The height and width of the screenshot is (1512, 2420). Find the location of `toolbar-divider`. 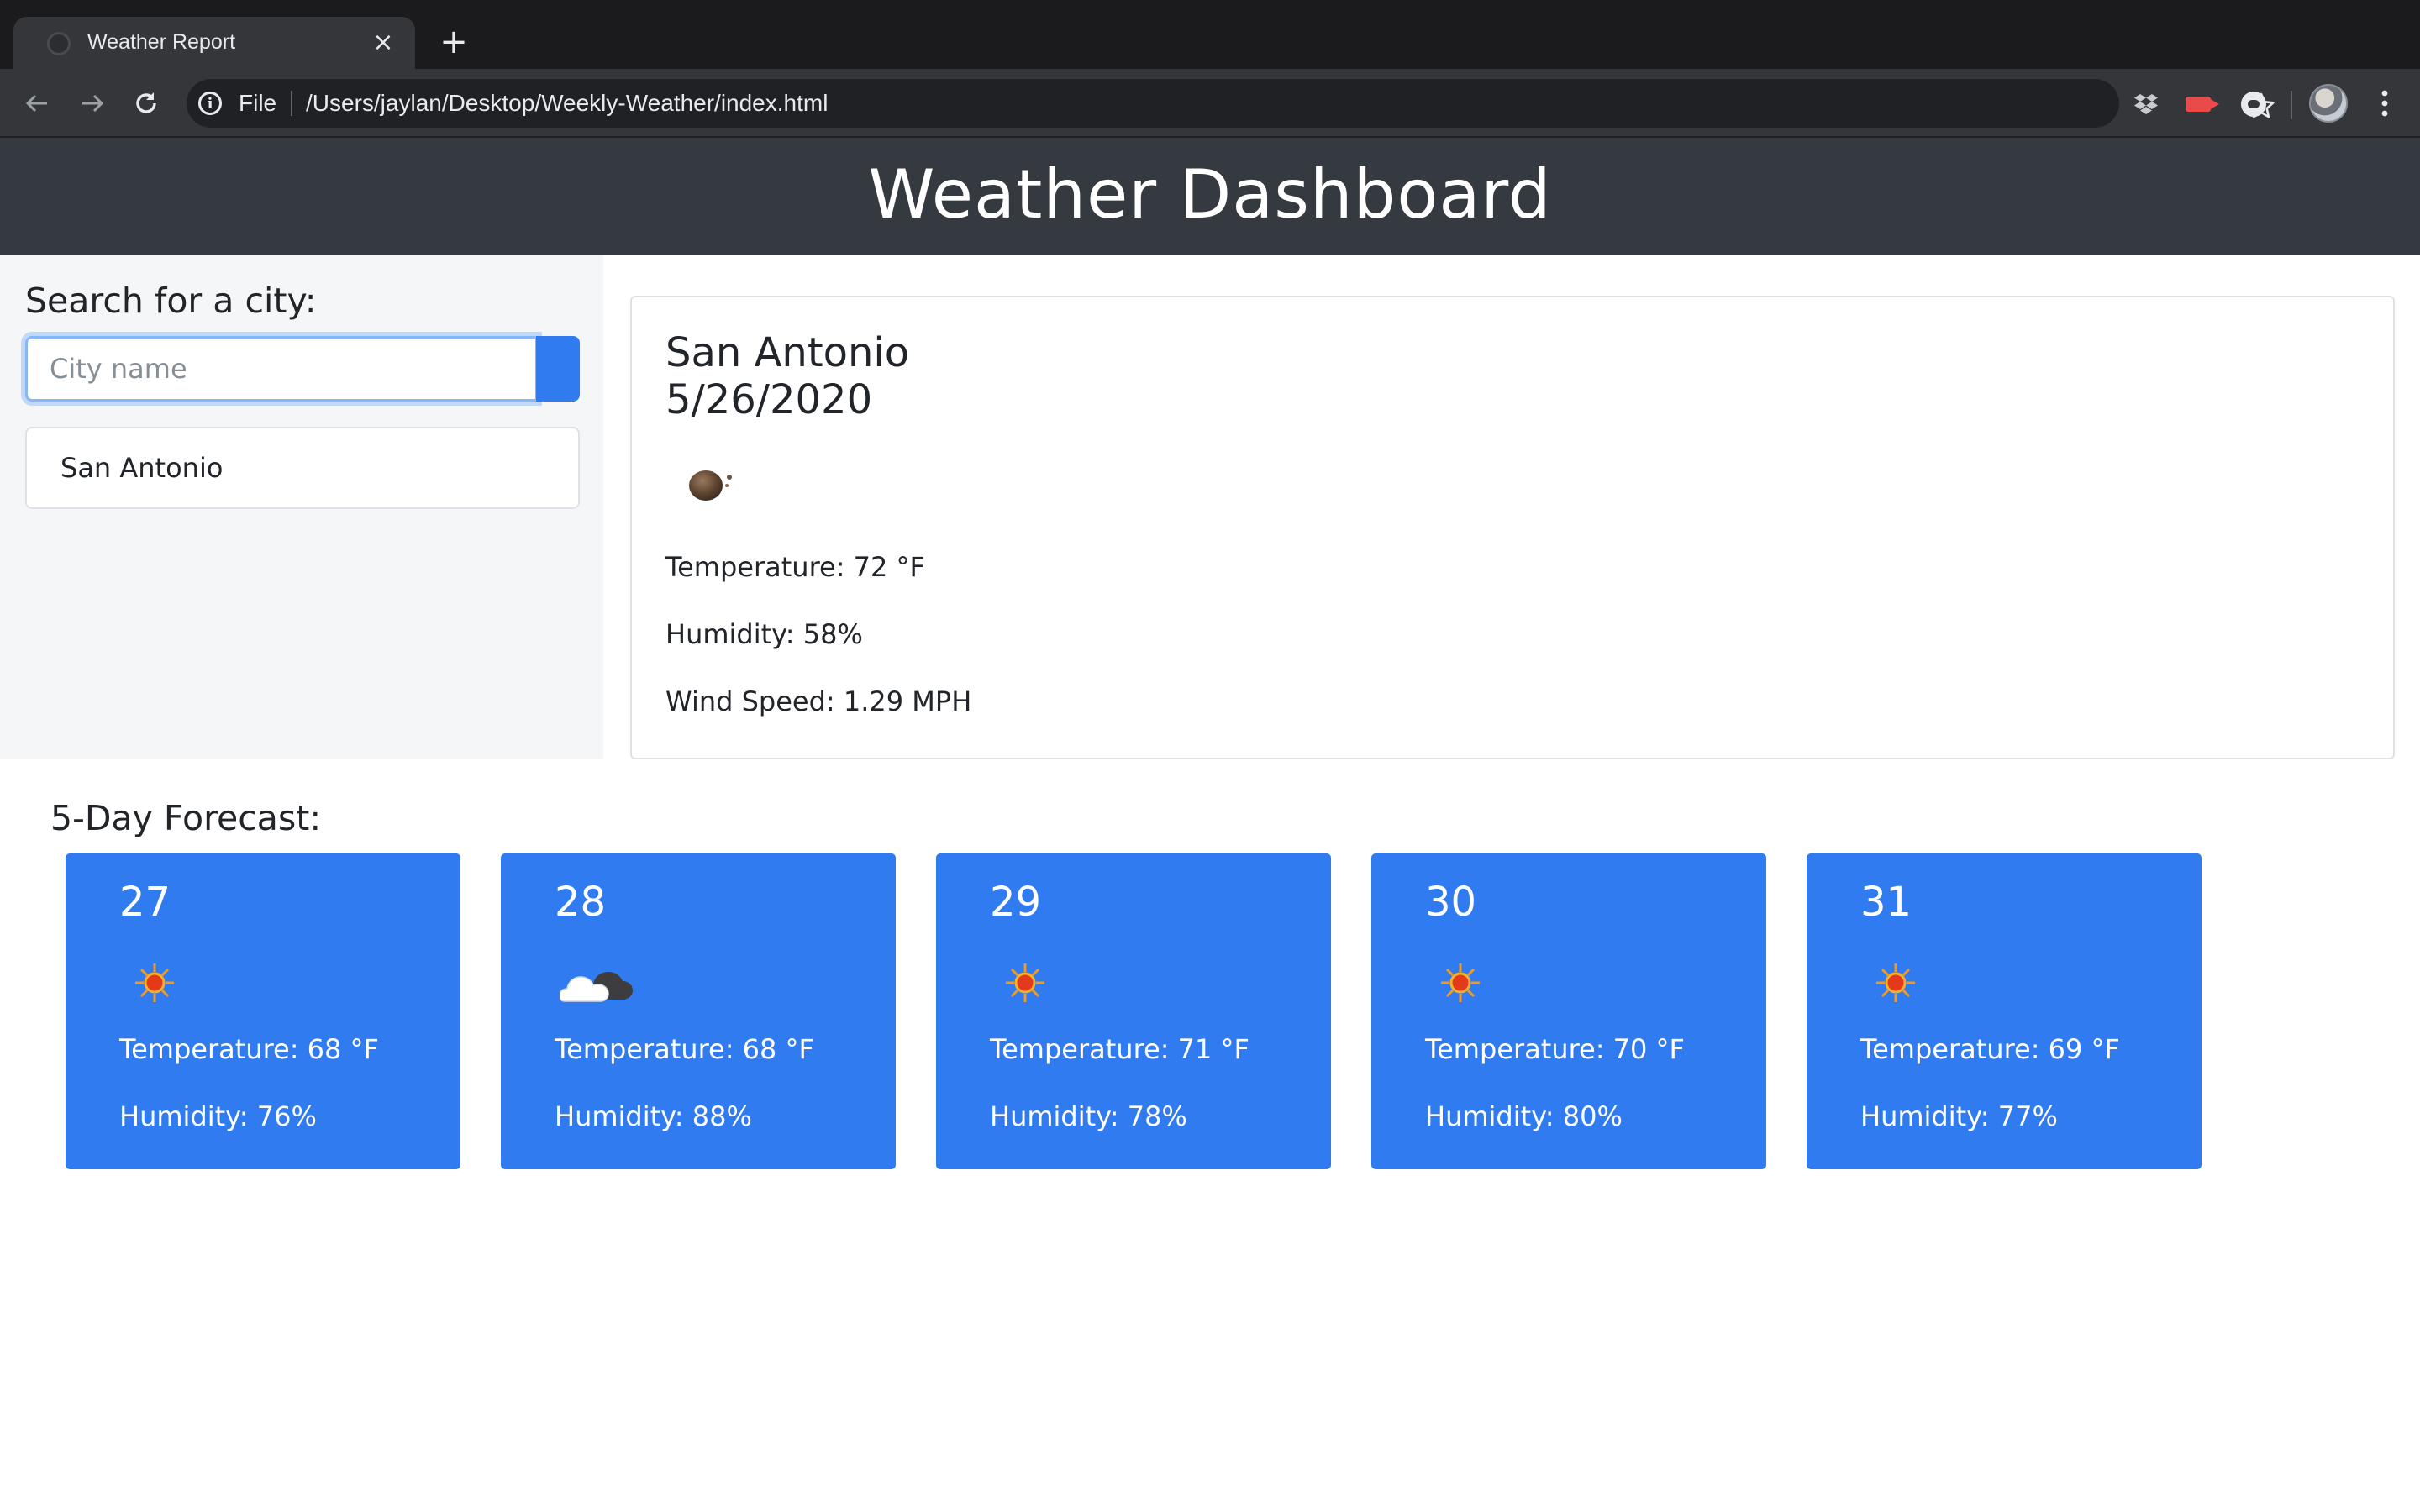

toolbar-divider is located at coordinates (2291, 105).